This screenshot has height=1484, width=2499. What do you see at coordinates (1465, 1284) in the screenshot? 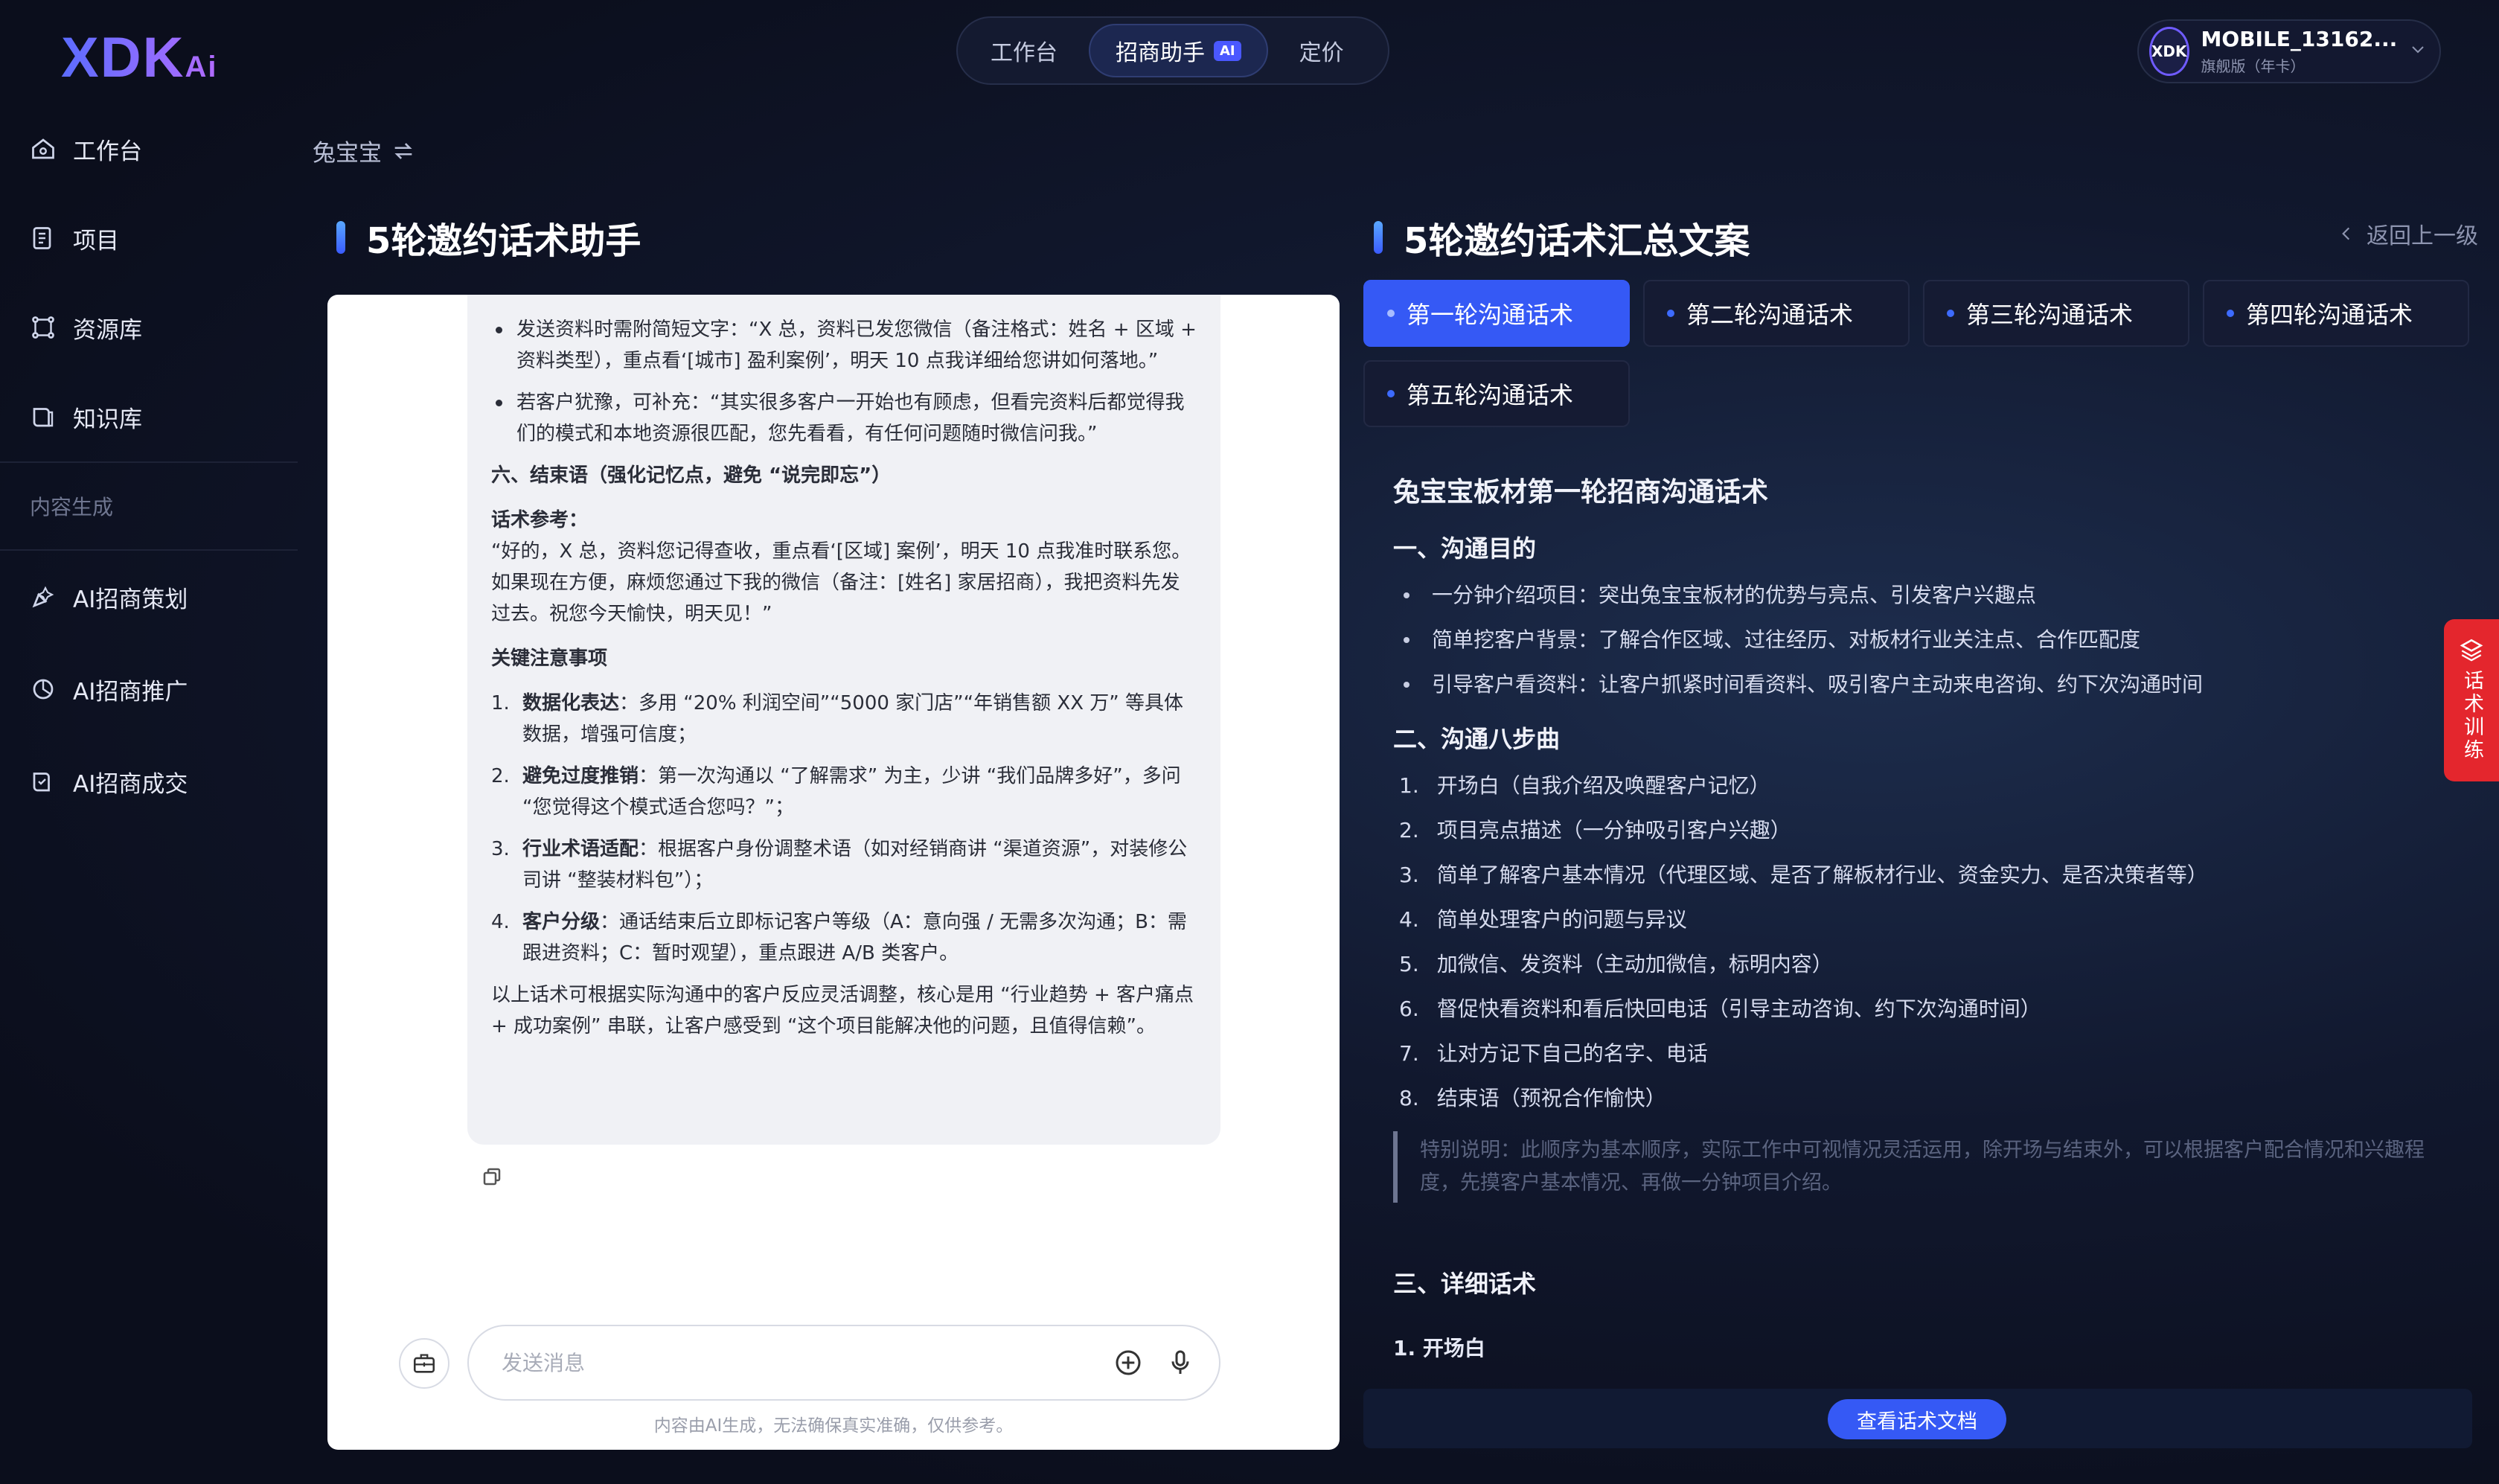
I see `doc-heading-detail: 三、详细话术` at bounding box center [1465, 1284].